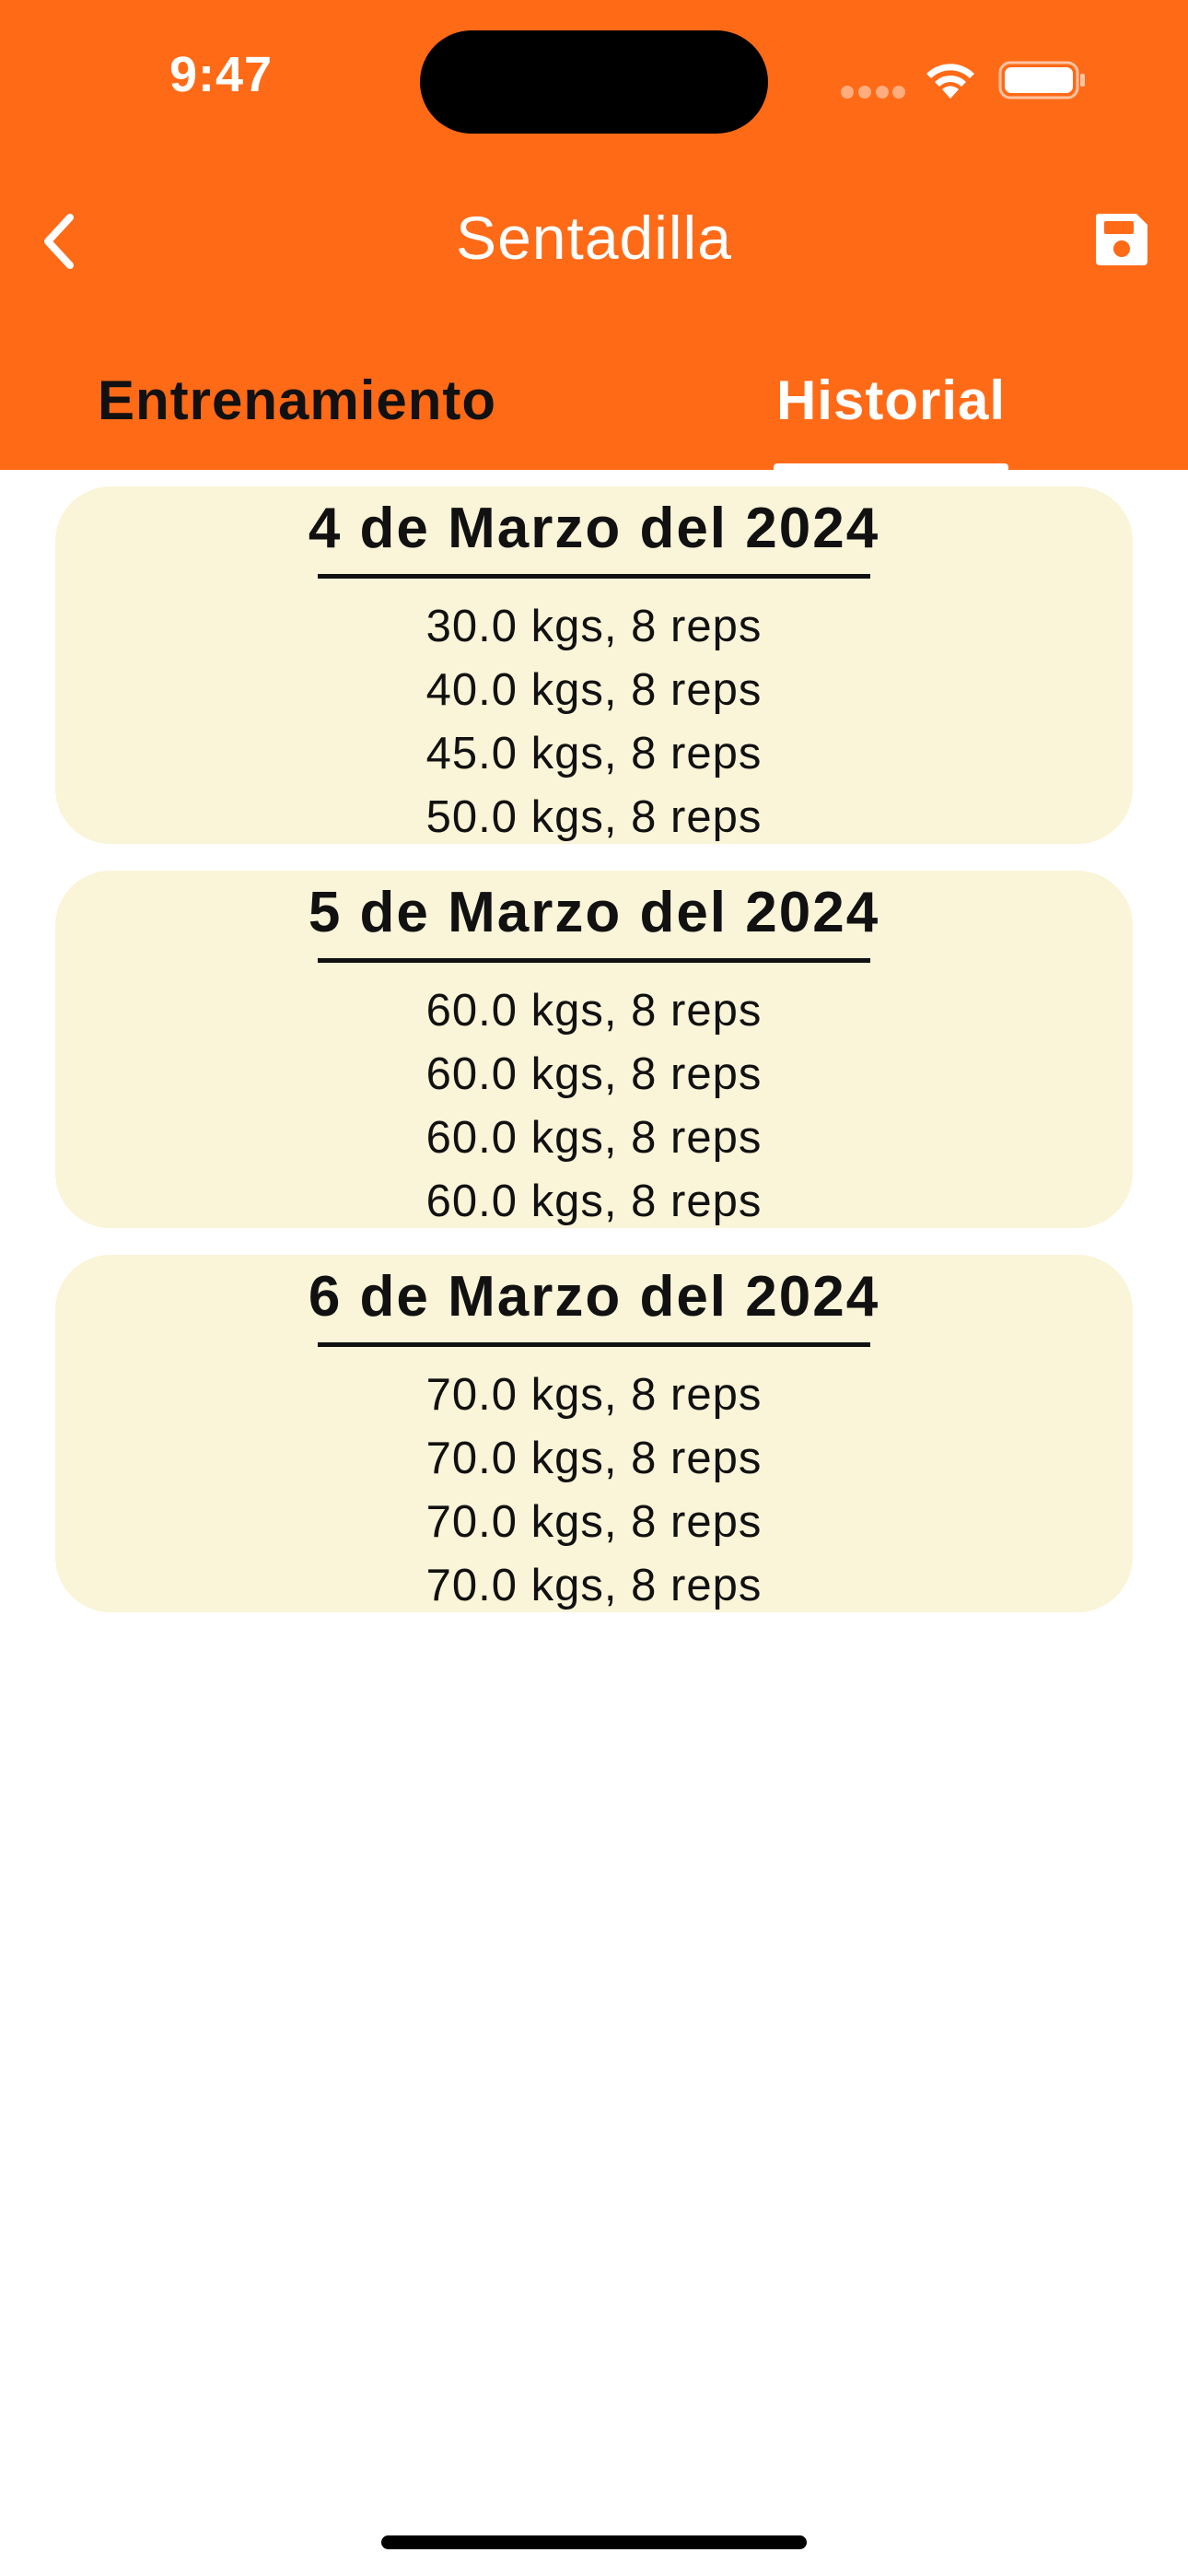 Image resolution: width=1188 pixels, height=2576 pixels. What do you see at coordinates (594, 238) in the screenshot?
I see `page-title: Sentadilla` at bounding box center [594, 238].